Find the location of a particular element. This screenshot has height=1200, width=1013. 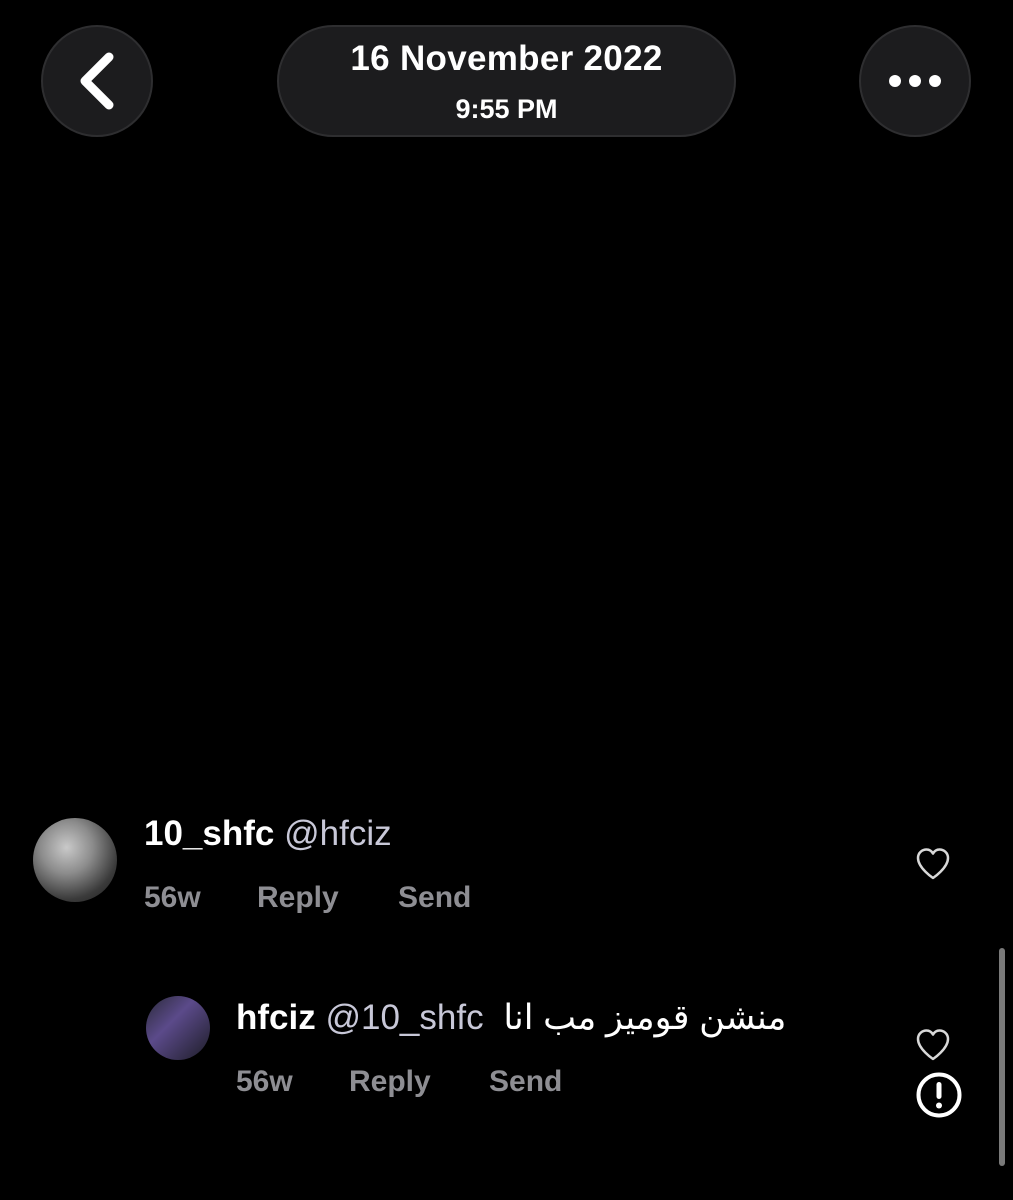

comment-body: hfciz @10_shfc منشن قوميز مب انا is located at coordinates (511, 1018).